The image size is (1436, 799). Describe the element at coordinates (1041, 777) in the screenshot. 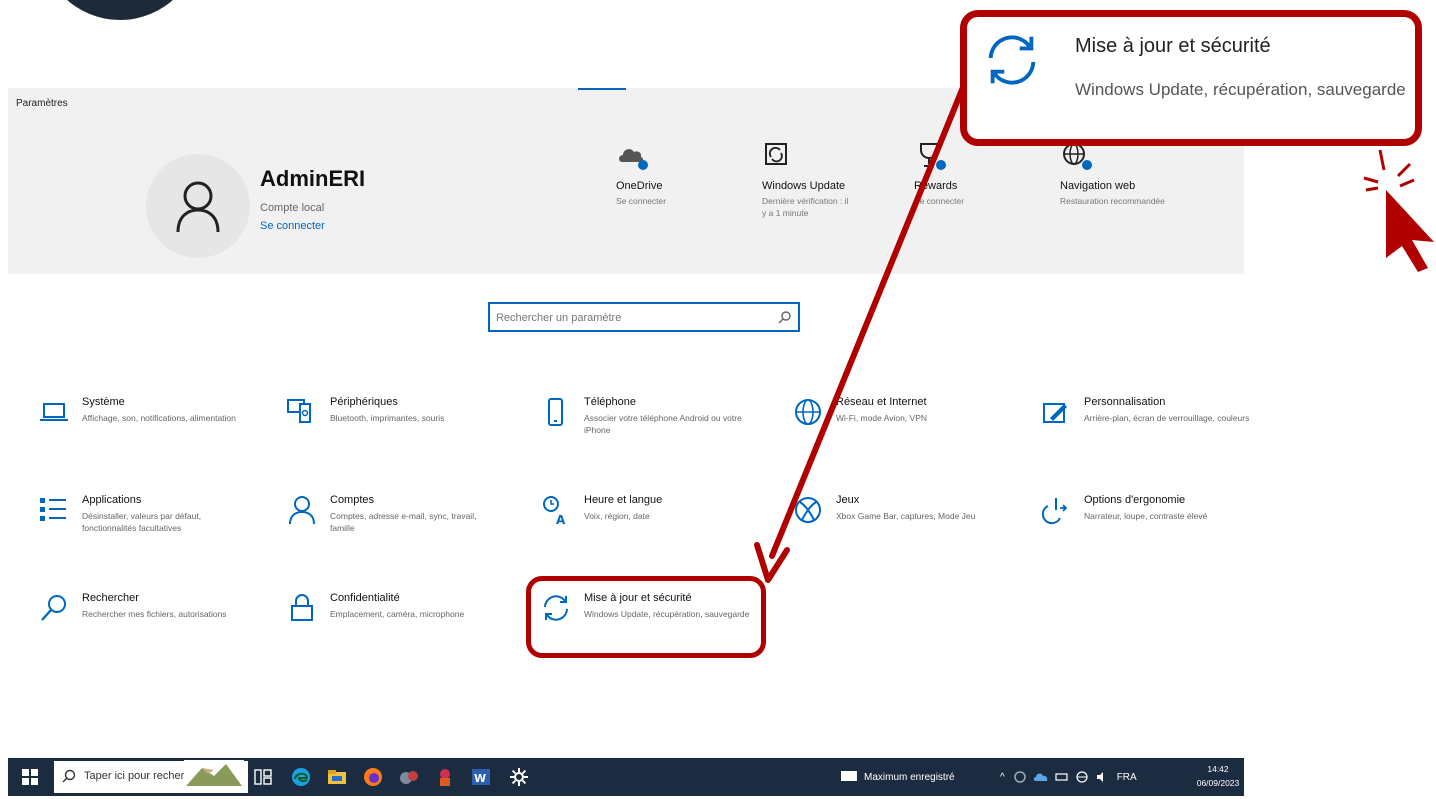

I see `onedrive-tray-icon` at that location.